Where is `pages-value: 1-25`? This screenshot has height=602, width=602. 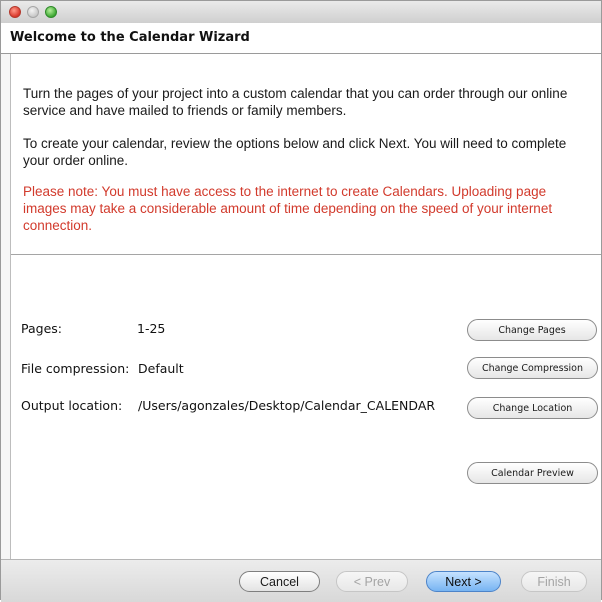 pages-value: 1-25 is located at coordinates (151, 328).